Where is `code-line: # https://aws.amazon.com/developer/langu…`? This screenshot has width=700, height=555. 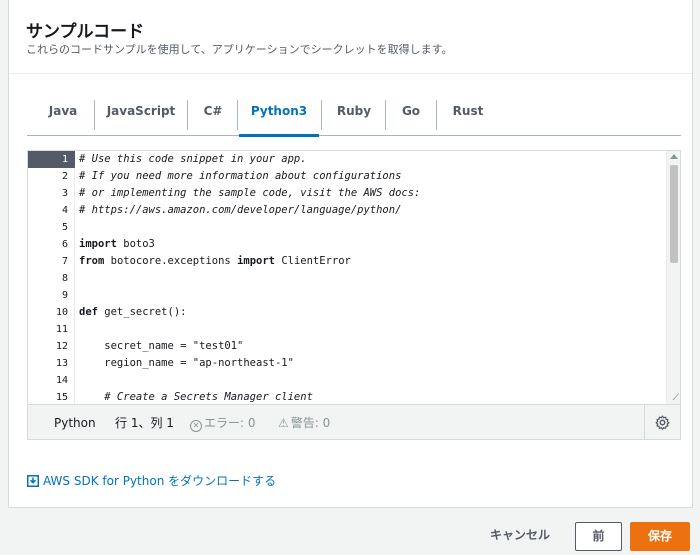 code-line: # https://aws.amazon.com/developer/langu… is located at coordinates (240, 210).